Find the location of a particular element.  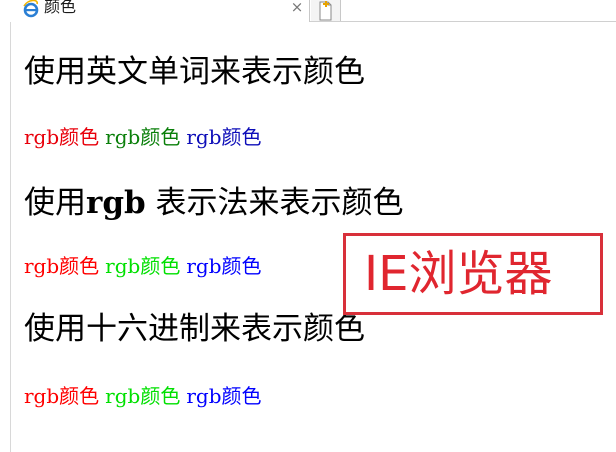

heading-hex: 使用十六进制来表示颜色 is located at coordinates (194, 329).